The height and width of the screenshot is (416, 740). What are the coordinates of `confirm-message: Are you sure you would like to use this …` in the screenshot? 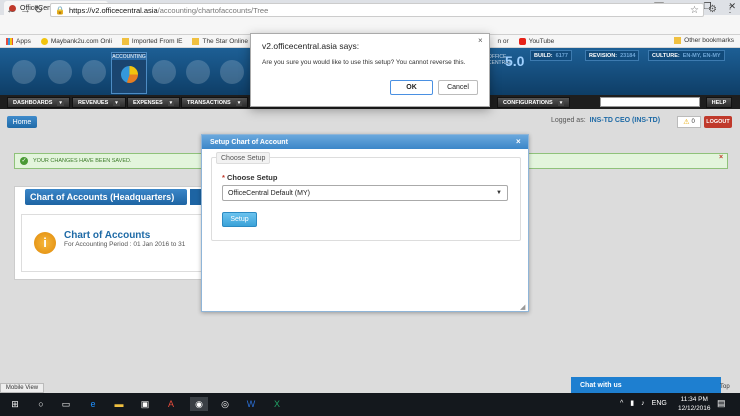 It's located at (364, 62).